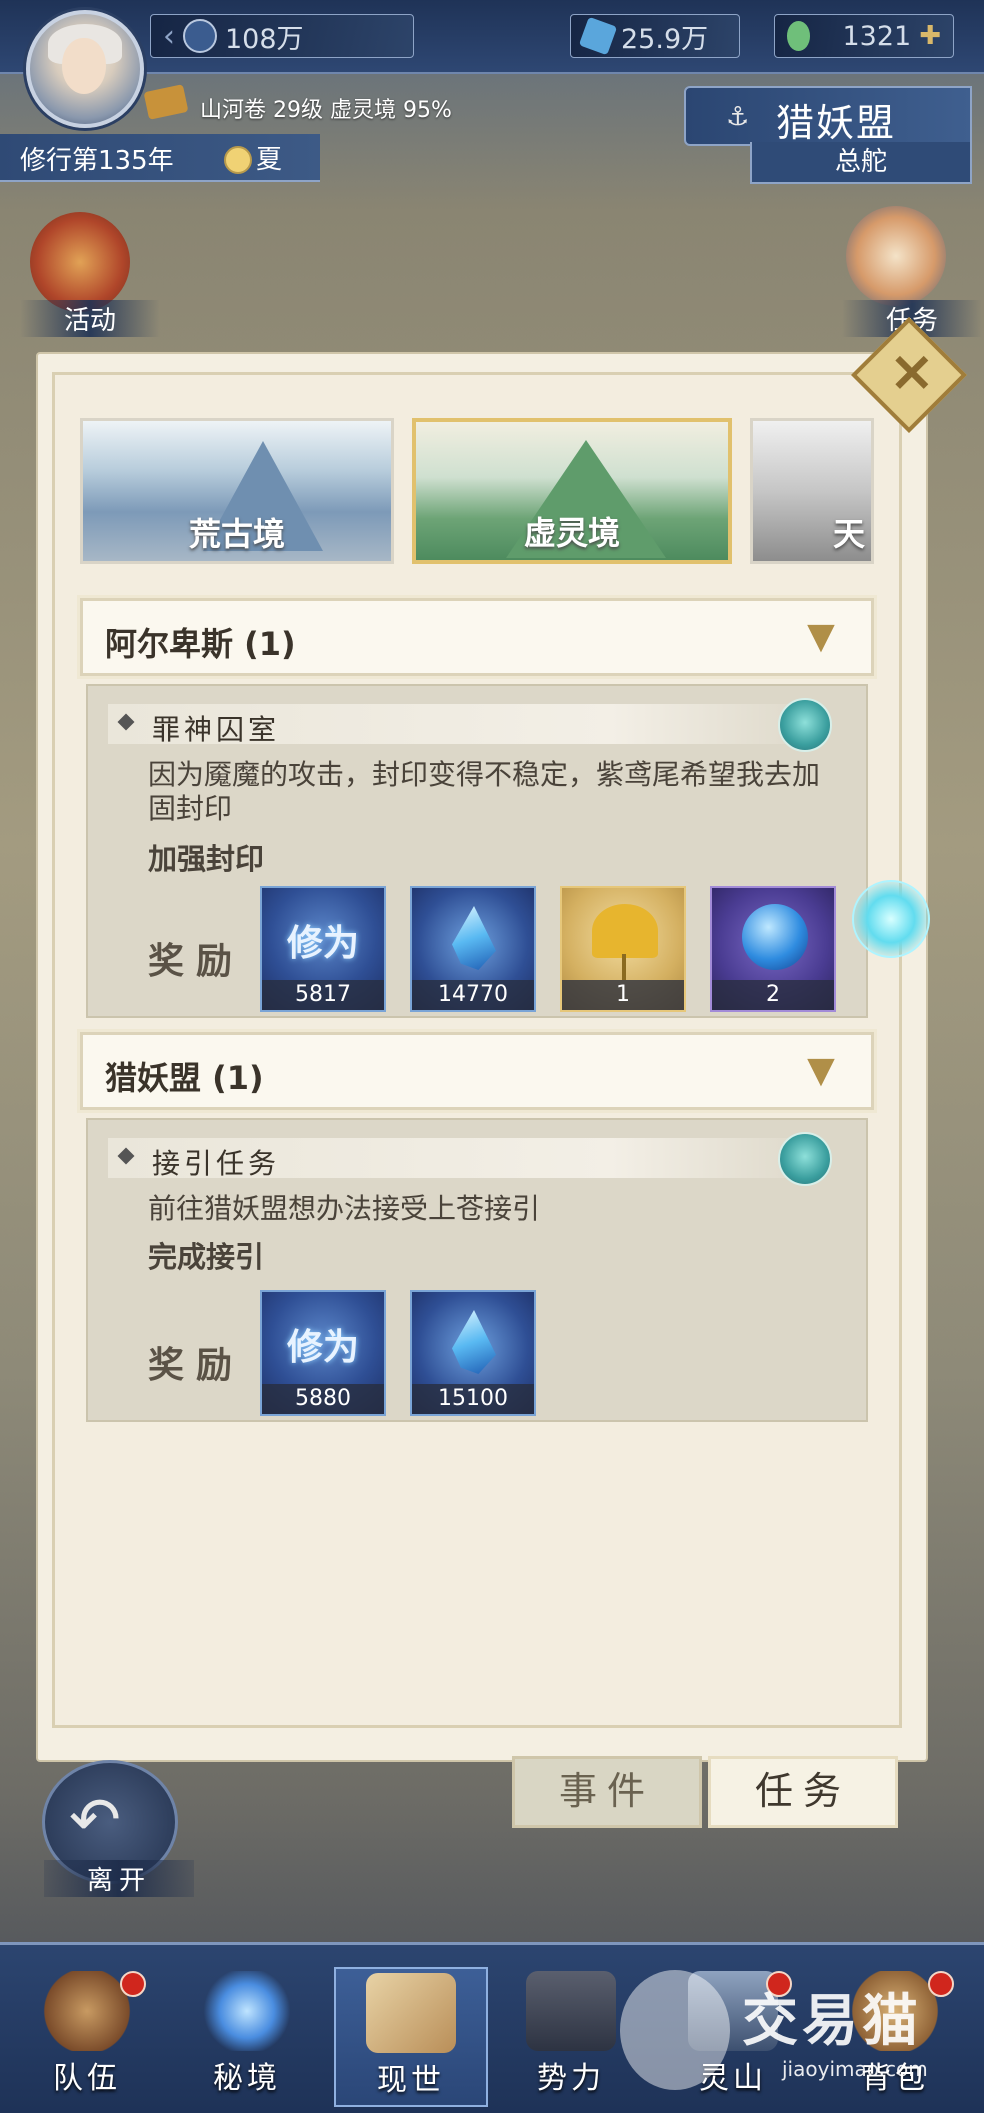  I want to click on reward-count: 5817, so click(323, 995).